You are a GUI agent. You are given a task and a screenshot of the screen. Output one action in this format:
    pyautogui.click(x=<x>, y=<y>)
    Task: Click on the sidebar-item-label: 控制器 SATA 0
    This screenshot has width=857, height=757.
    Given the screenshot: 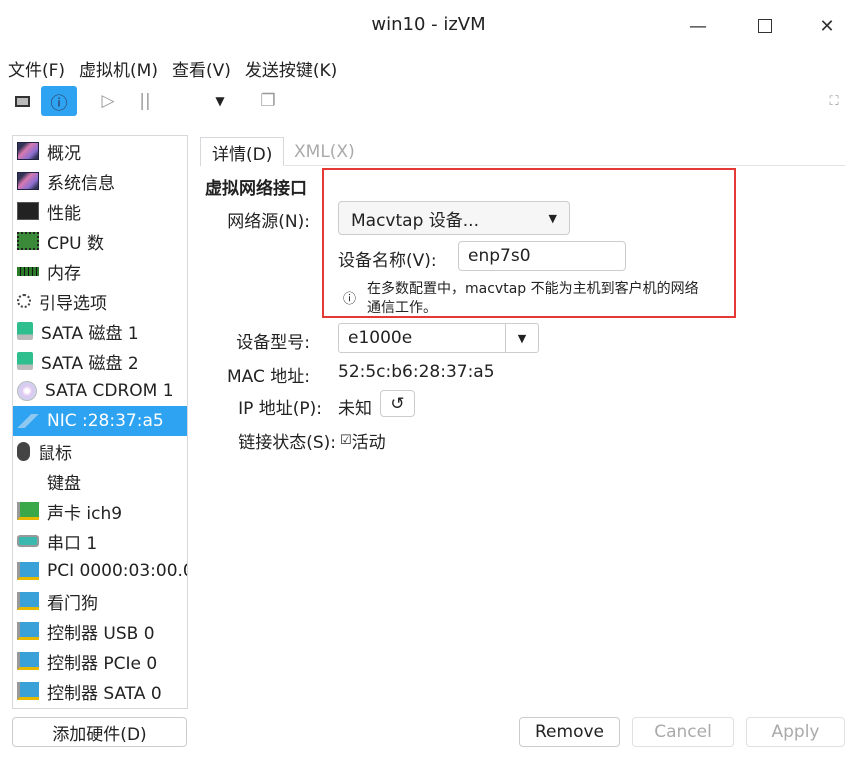 What is the action you would take?
    pyautogui.click(x=104, y=693)
    